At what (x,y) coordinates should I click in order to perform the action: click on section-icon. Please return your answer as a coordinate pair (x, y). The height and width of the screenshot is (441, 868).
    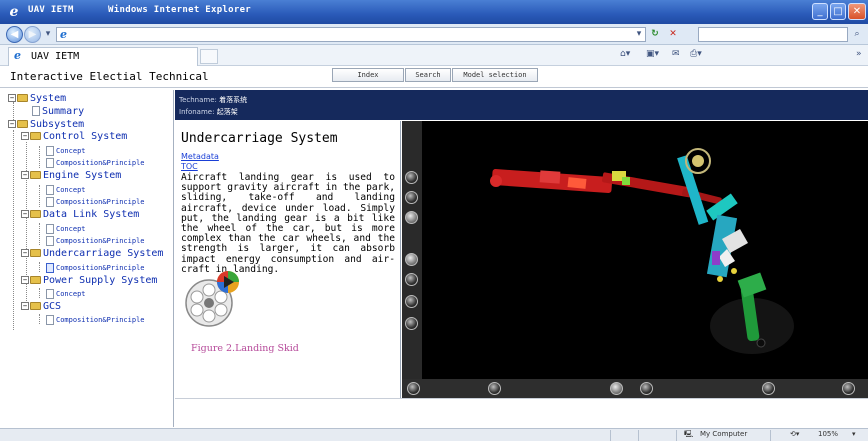
    Looking at the image, I should click on (411, 301).